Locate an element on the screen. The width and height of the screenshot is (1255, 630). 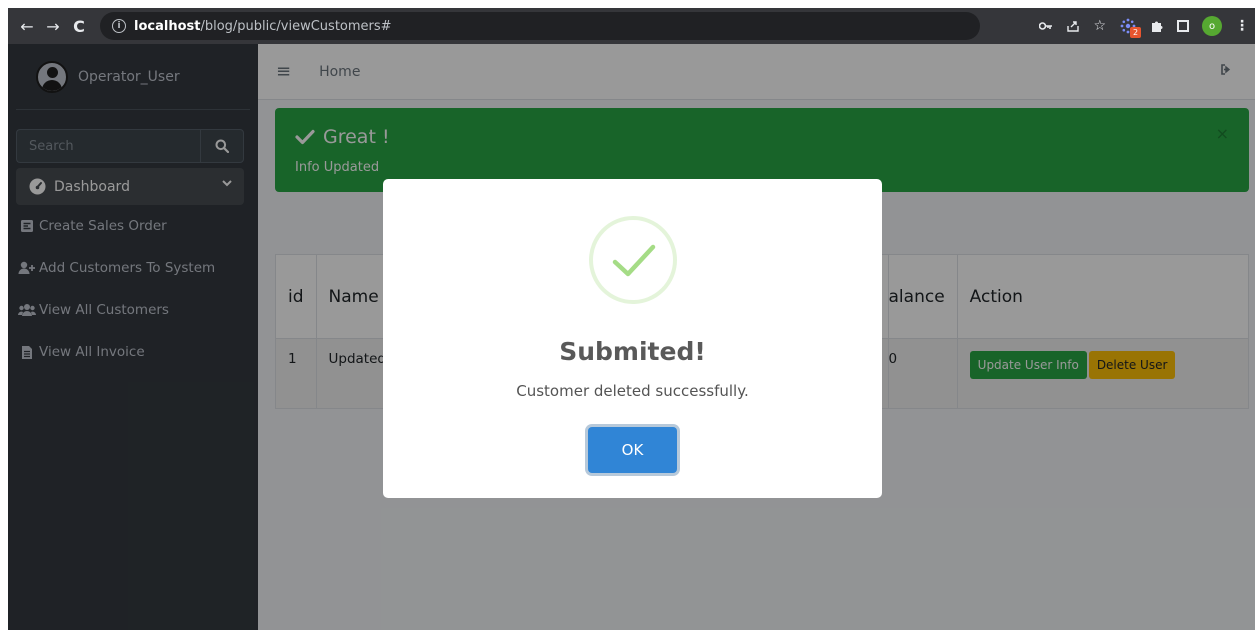
profile-avatar: o is located at coordinates (1212, 26).